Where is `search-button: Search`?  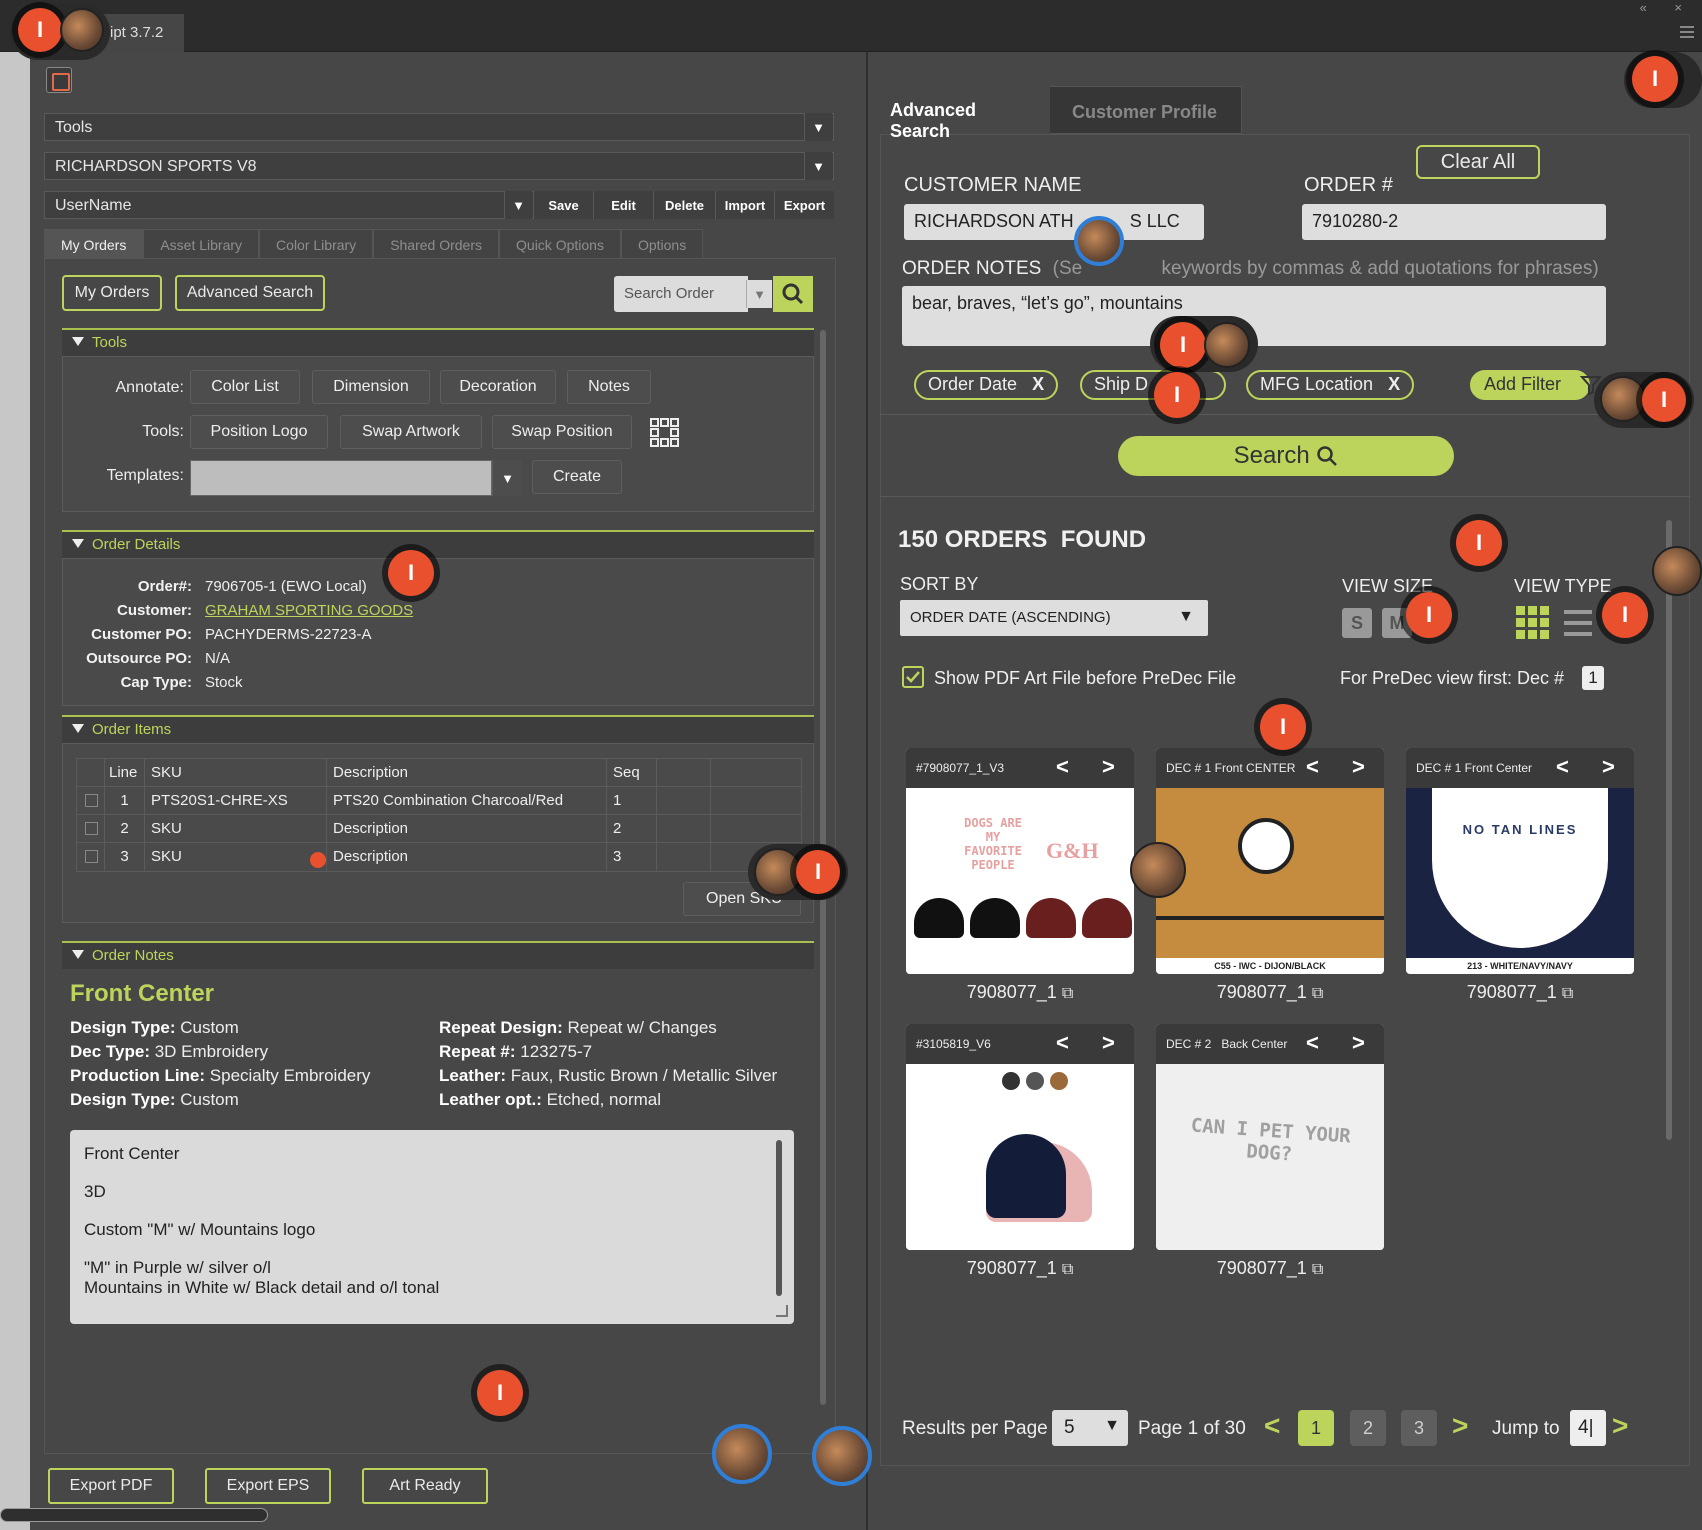 search-button: Search is located at coordinates (1286, 456).